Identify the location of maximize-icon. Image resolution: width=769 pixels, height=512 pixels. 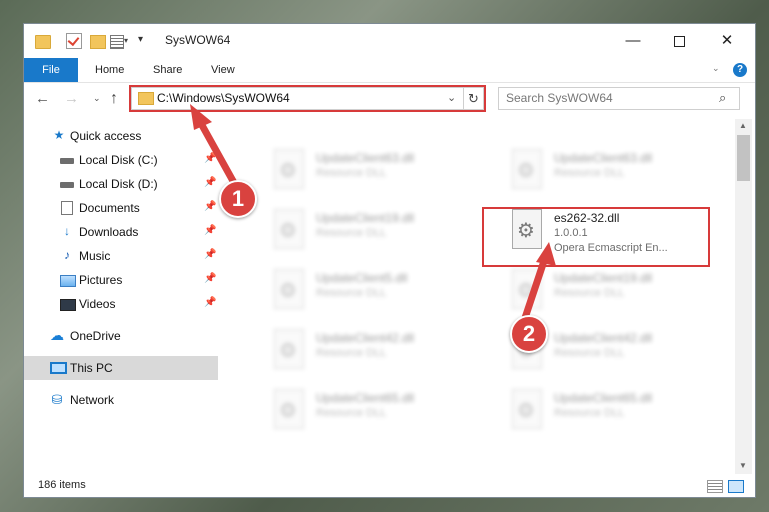
(679, 41).